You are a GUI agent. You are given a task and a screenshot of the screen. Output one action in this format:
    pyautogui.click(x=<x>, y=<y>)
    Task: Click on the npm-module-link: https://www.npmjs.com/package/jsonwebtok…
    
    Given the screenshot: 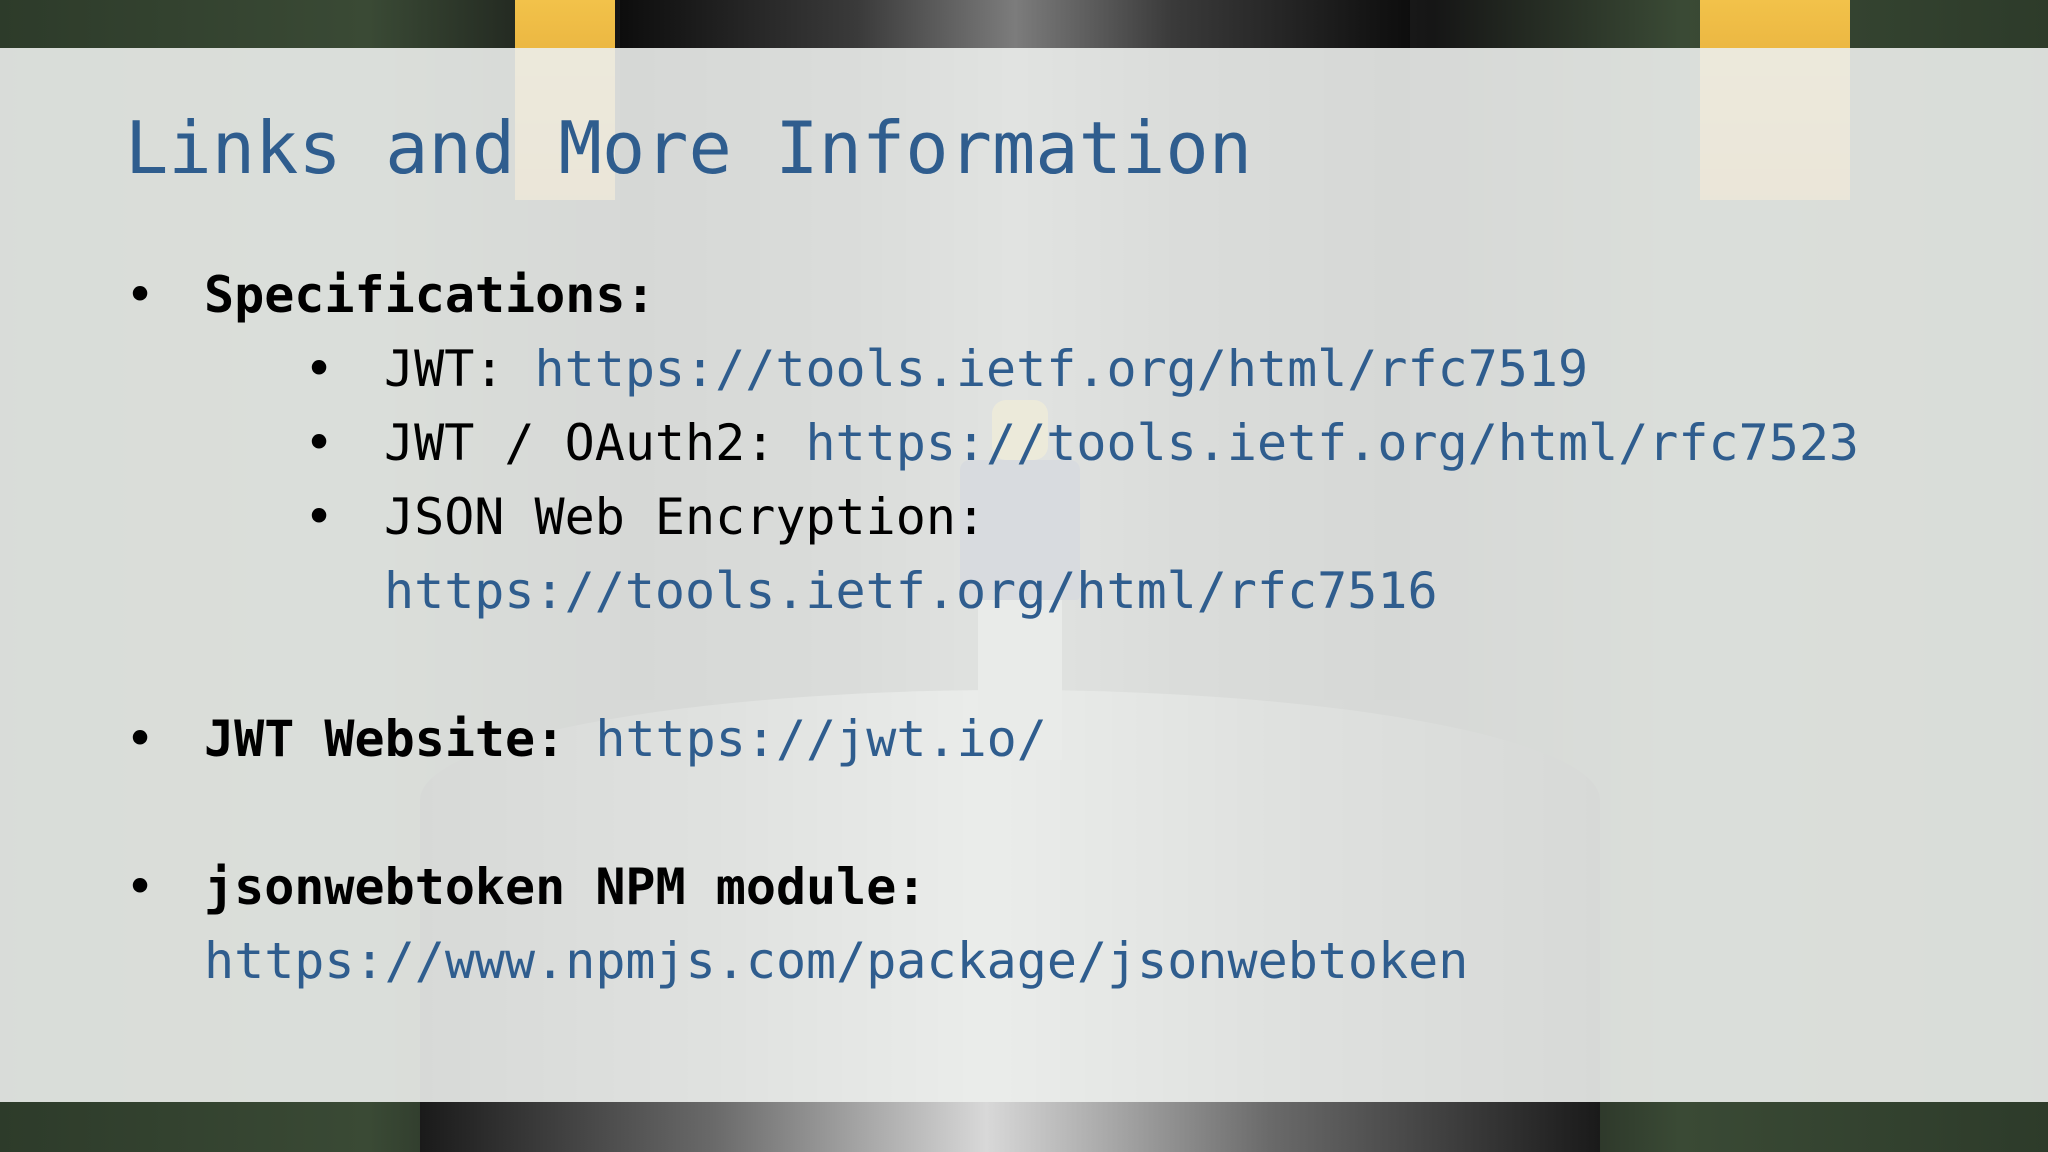 What is the action you would take?
    pyautogui.click(x=836, y=961)
    